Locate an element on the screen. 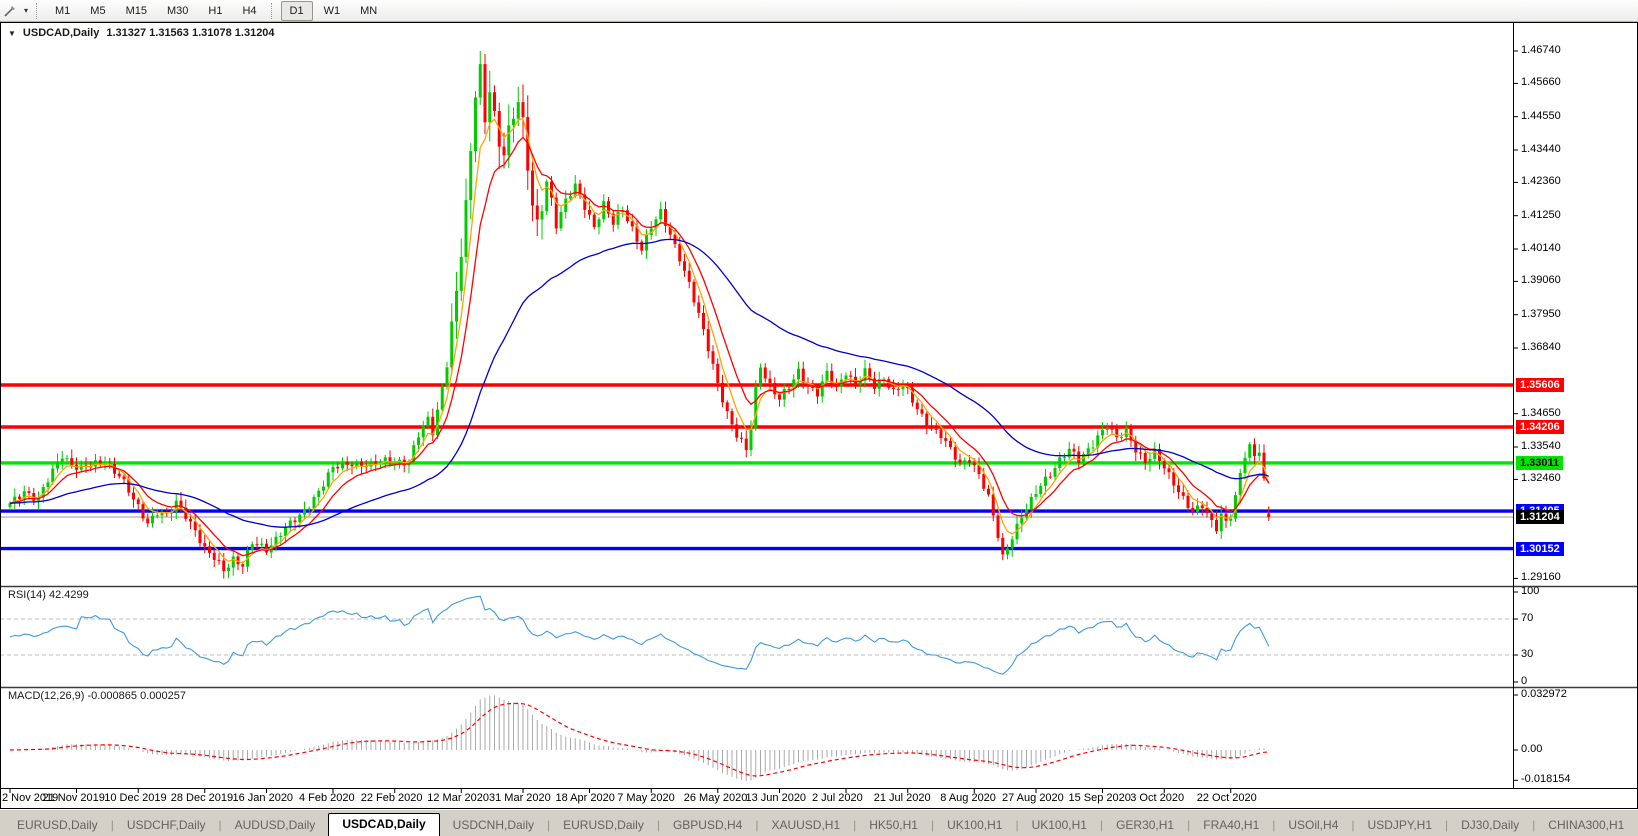 This screenshot has height=836, width=1638. date-tick-label: 2 Jul 2020 is located at coordinates (837, 798).